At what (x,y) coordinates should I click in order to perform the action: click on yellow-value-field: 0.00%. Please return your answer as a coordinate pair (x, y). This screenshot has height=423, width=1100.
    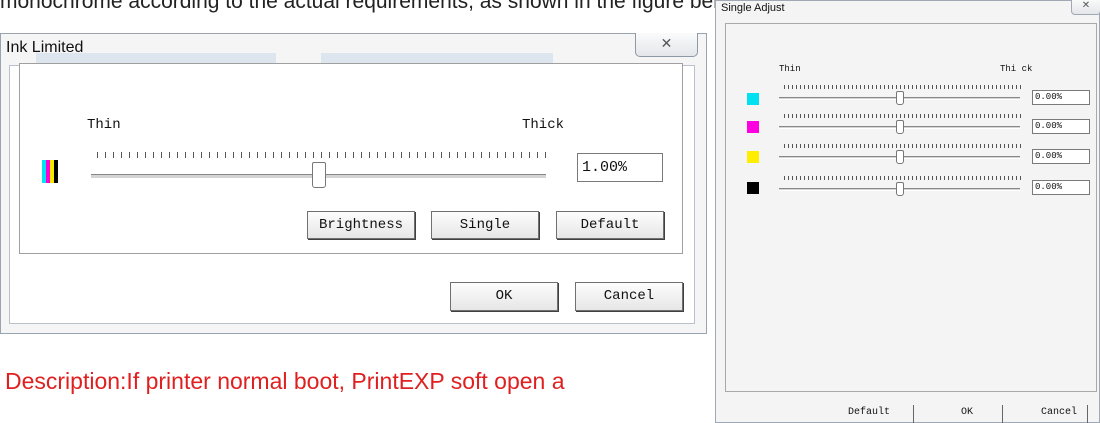
    Looking at the image, I should click on (1061, 156).